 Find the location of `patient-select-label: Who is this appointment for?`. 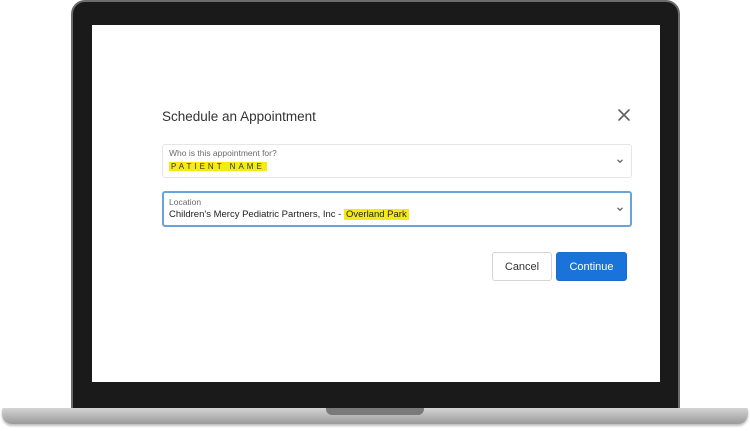

patient-select-label: Who is this appointment for? is located at coordinates (223, 153).